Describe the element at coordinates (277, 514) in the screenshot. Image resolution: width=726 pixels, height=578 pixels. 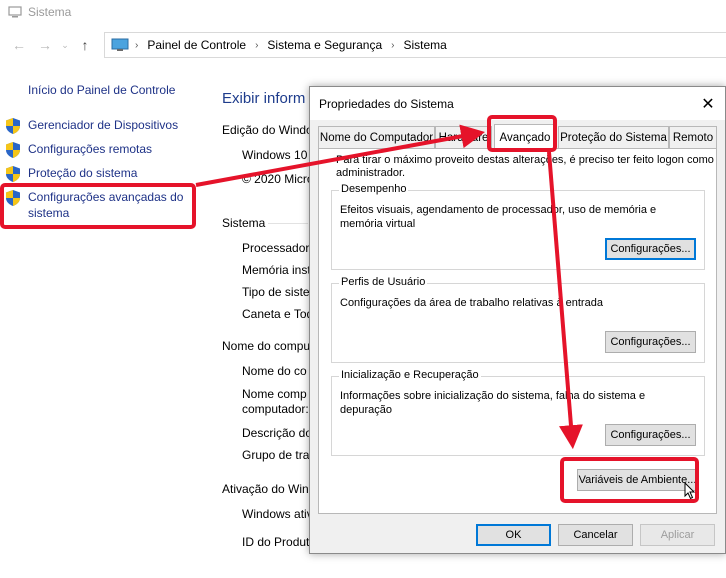
I see `activation-value: Windows ativ` at that location.